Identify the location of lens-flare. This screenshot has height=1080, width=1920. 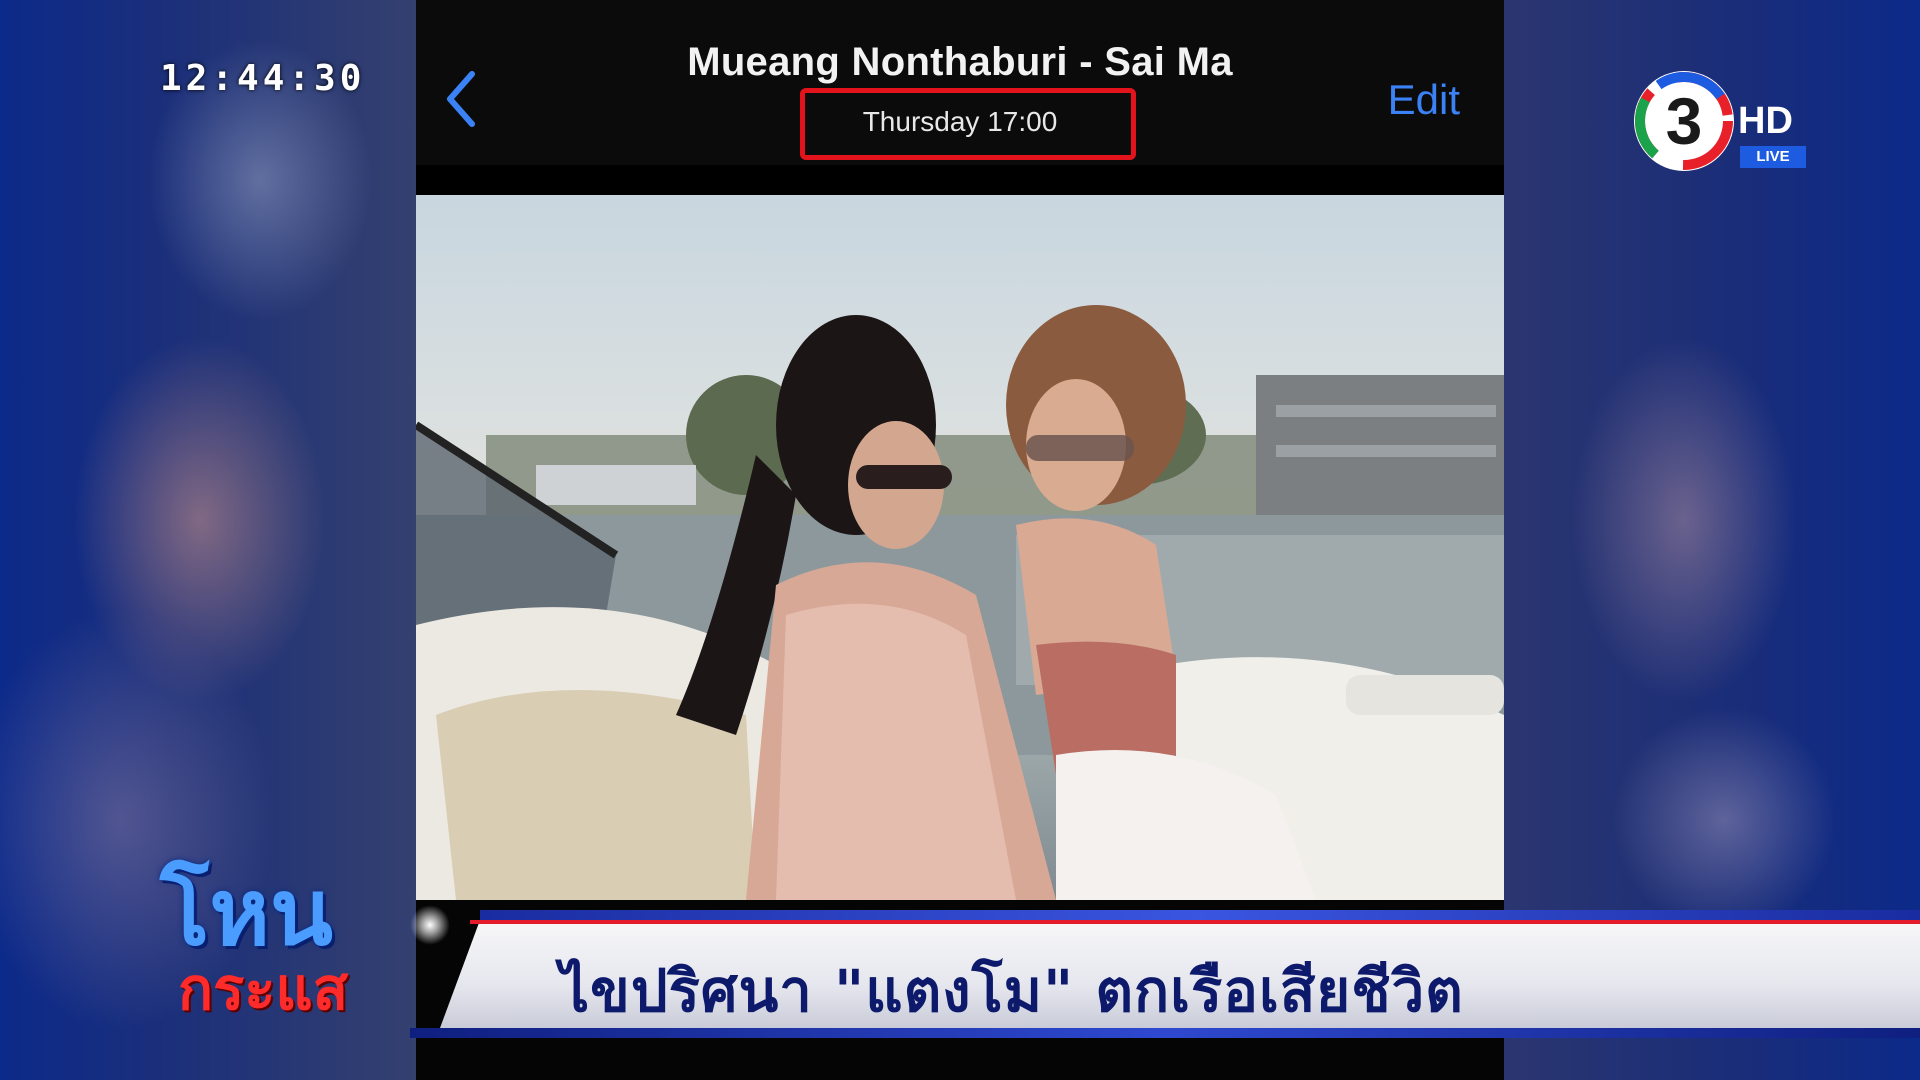
(430, 925).